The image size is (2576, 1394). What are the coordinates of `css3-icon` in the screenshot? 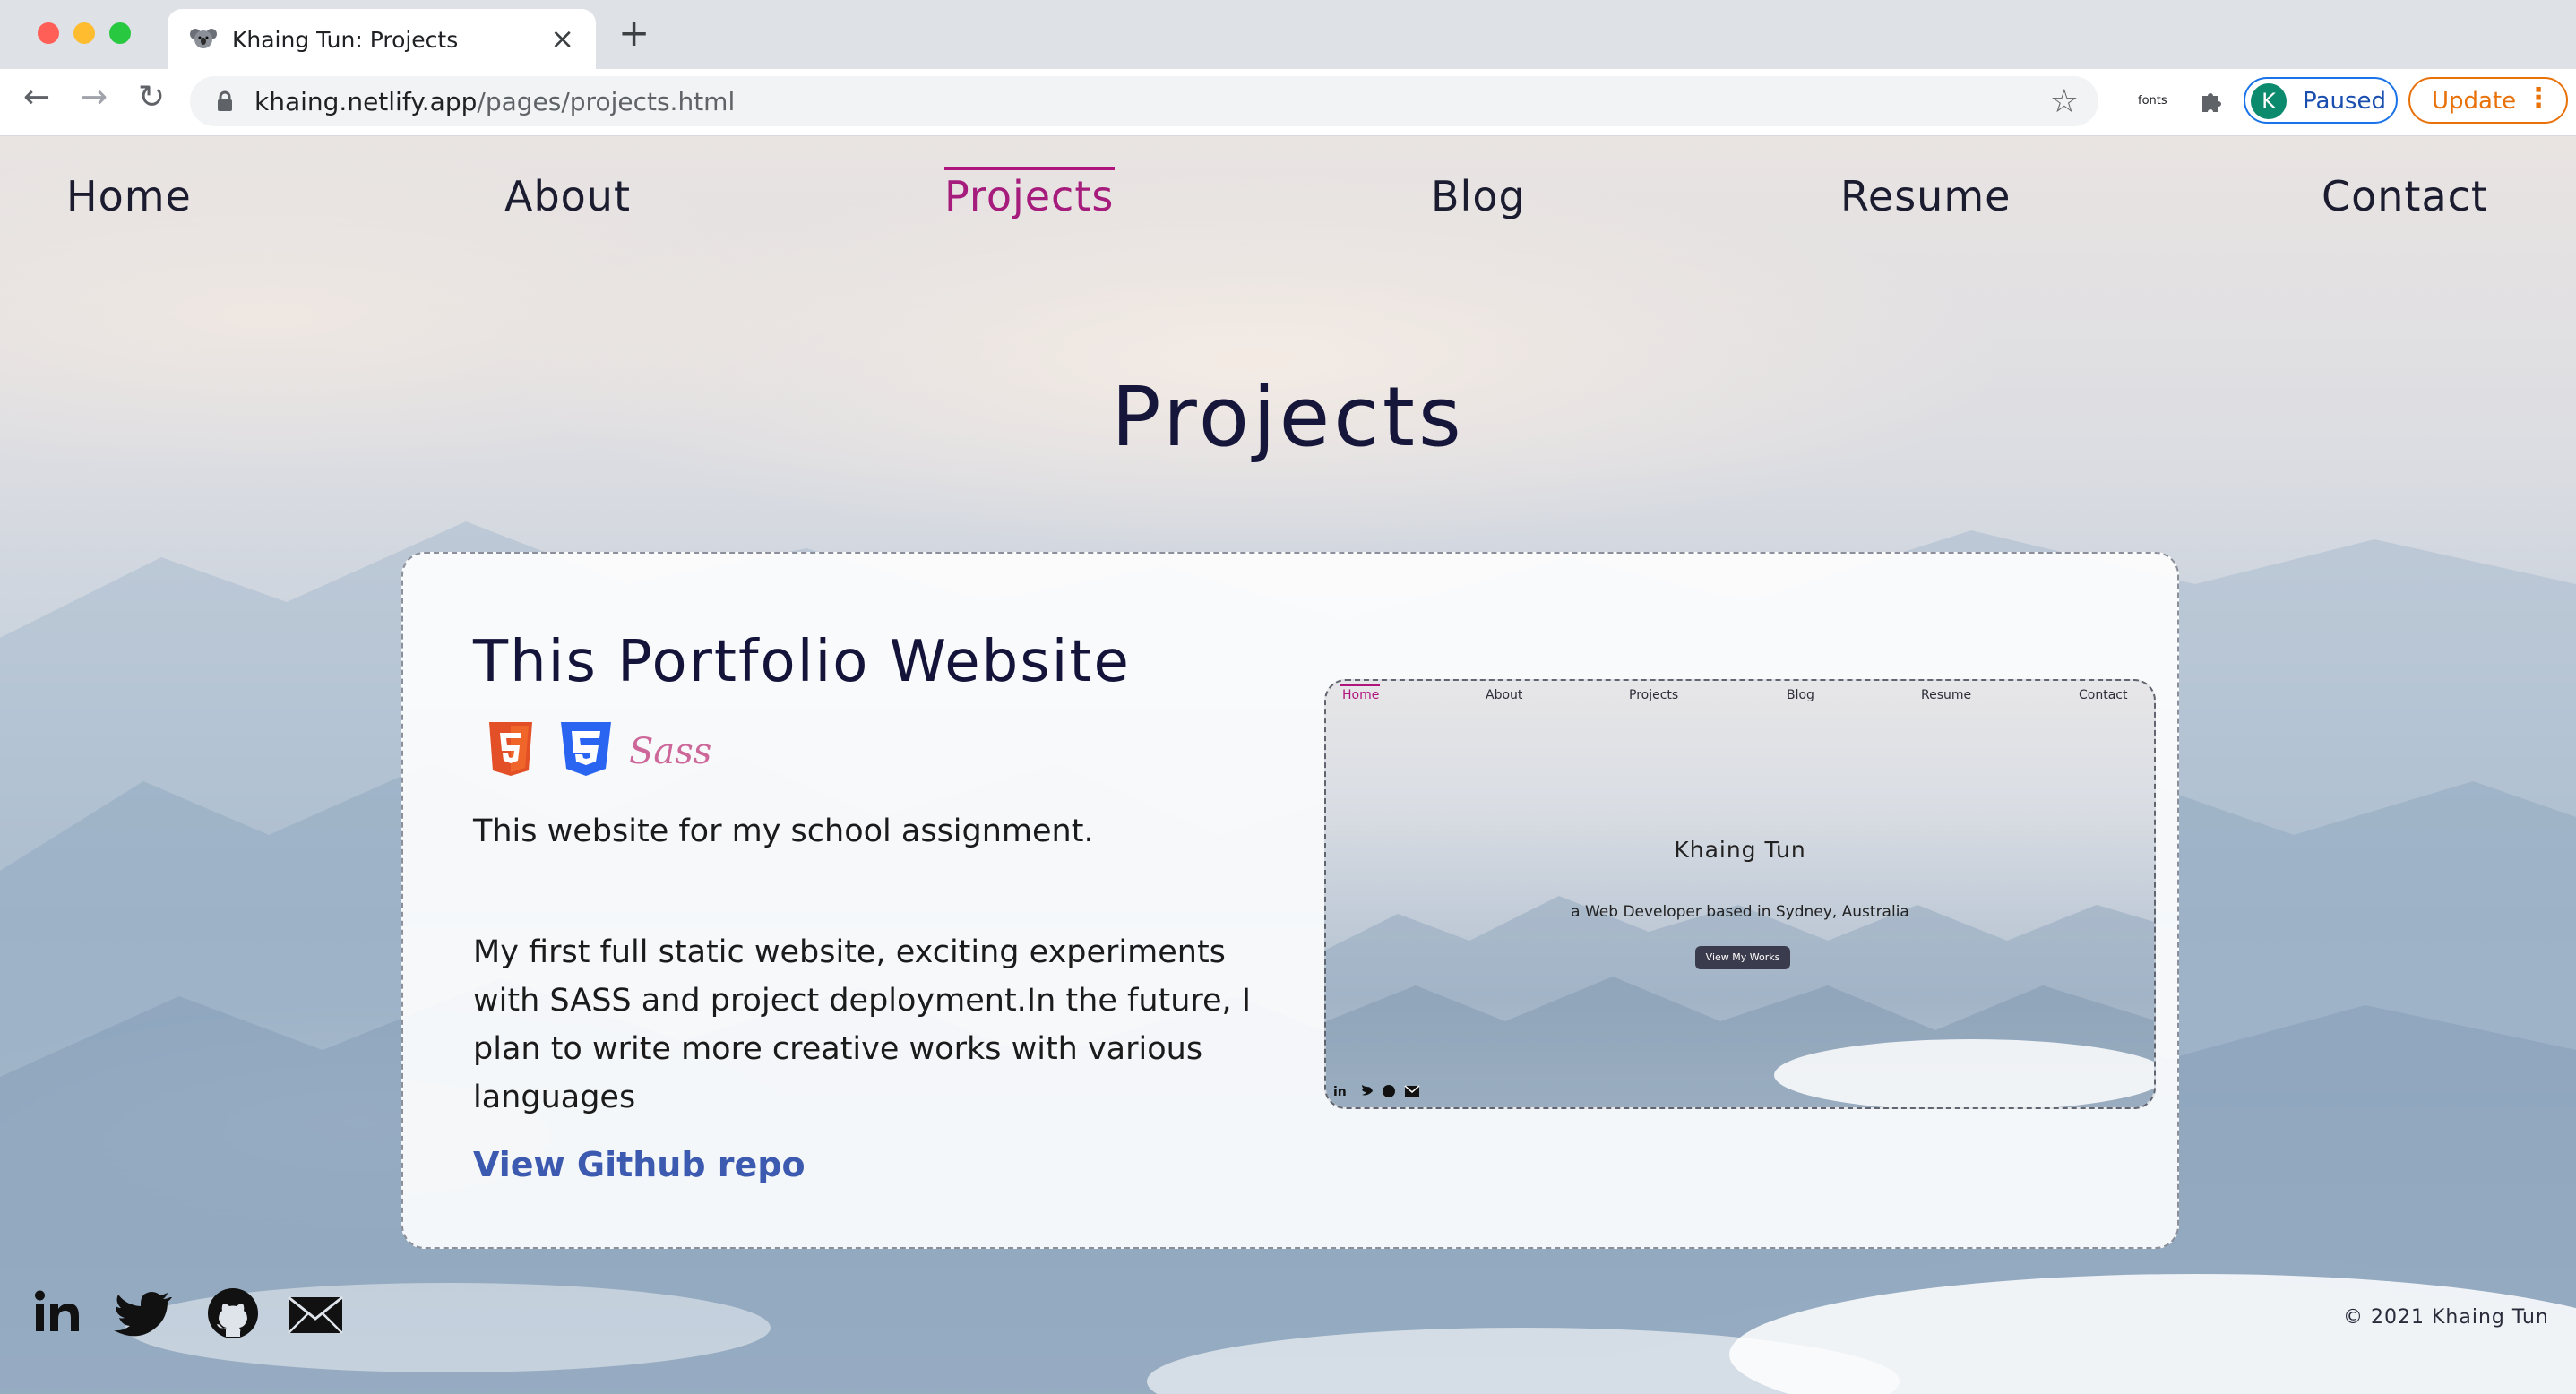 It's located at (586, 749).